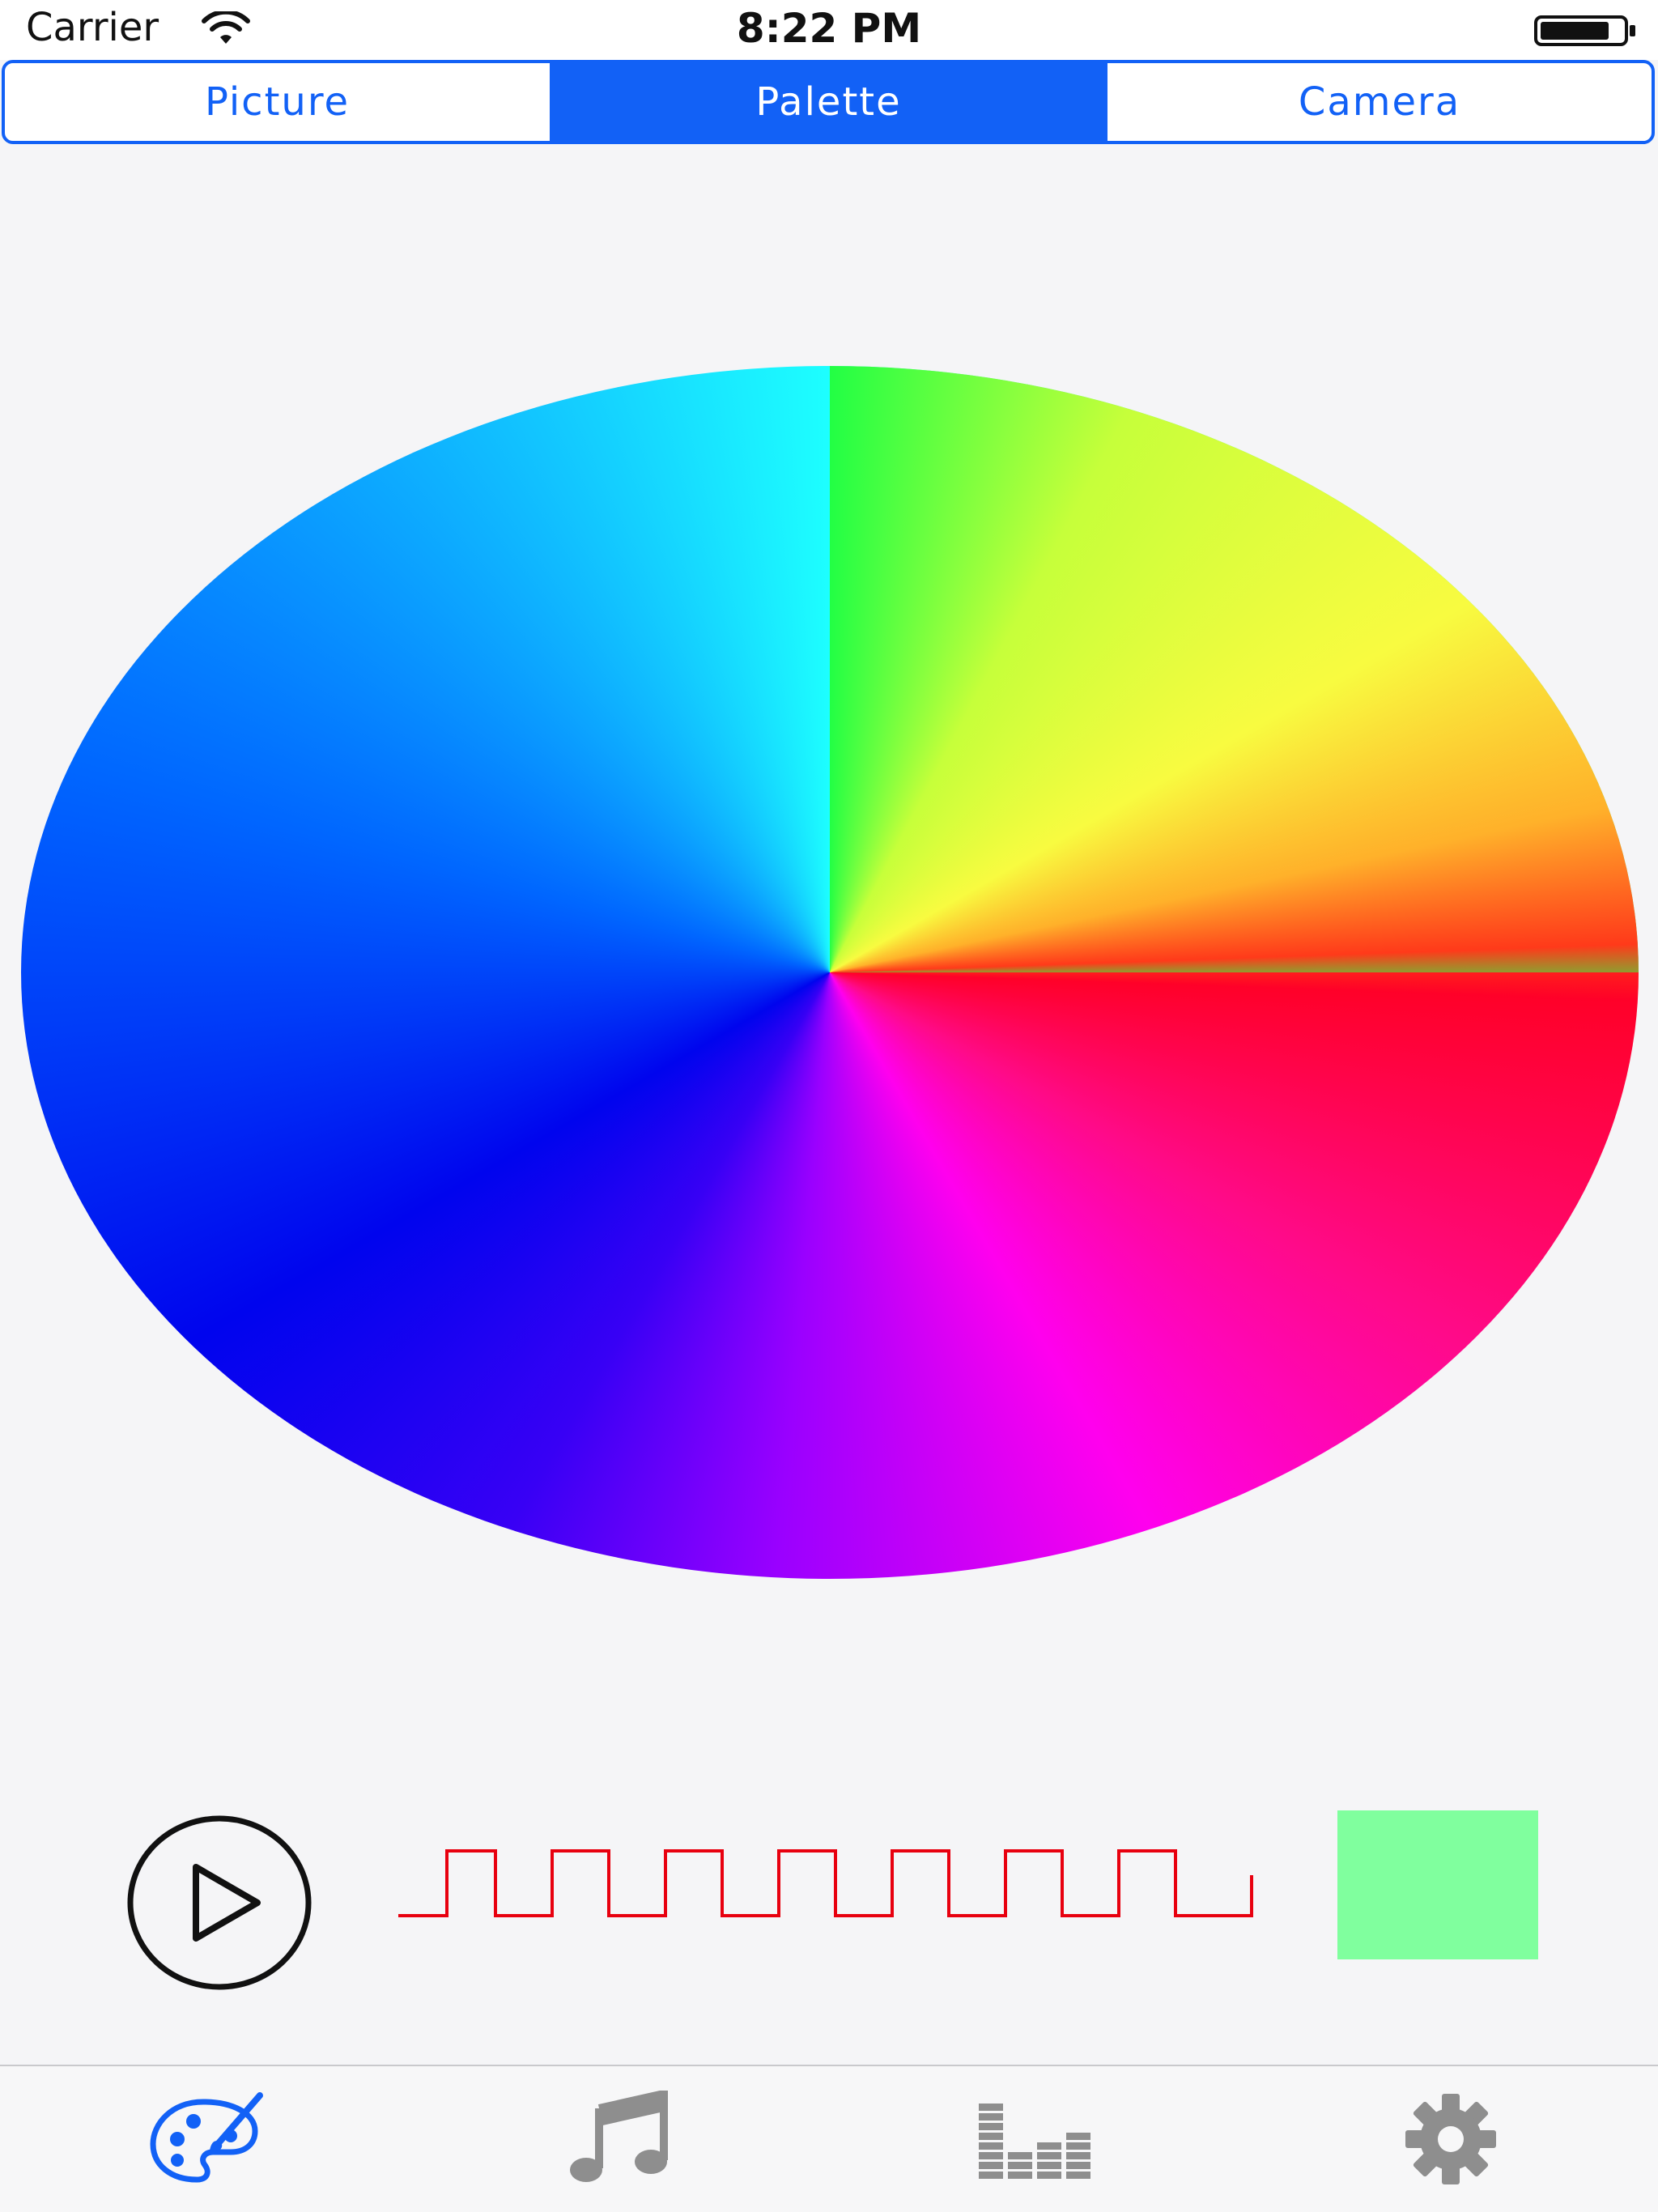 The width and height of the screenshot is (1658, 2212). What do you see at coordinates (1584, 31) in the screenshot?
I see `battery-icon` at bounding box center [1584, 31].